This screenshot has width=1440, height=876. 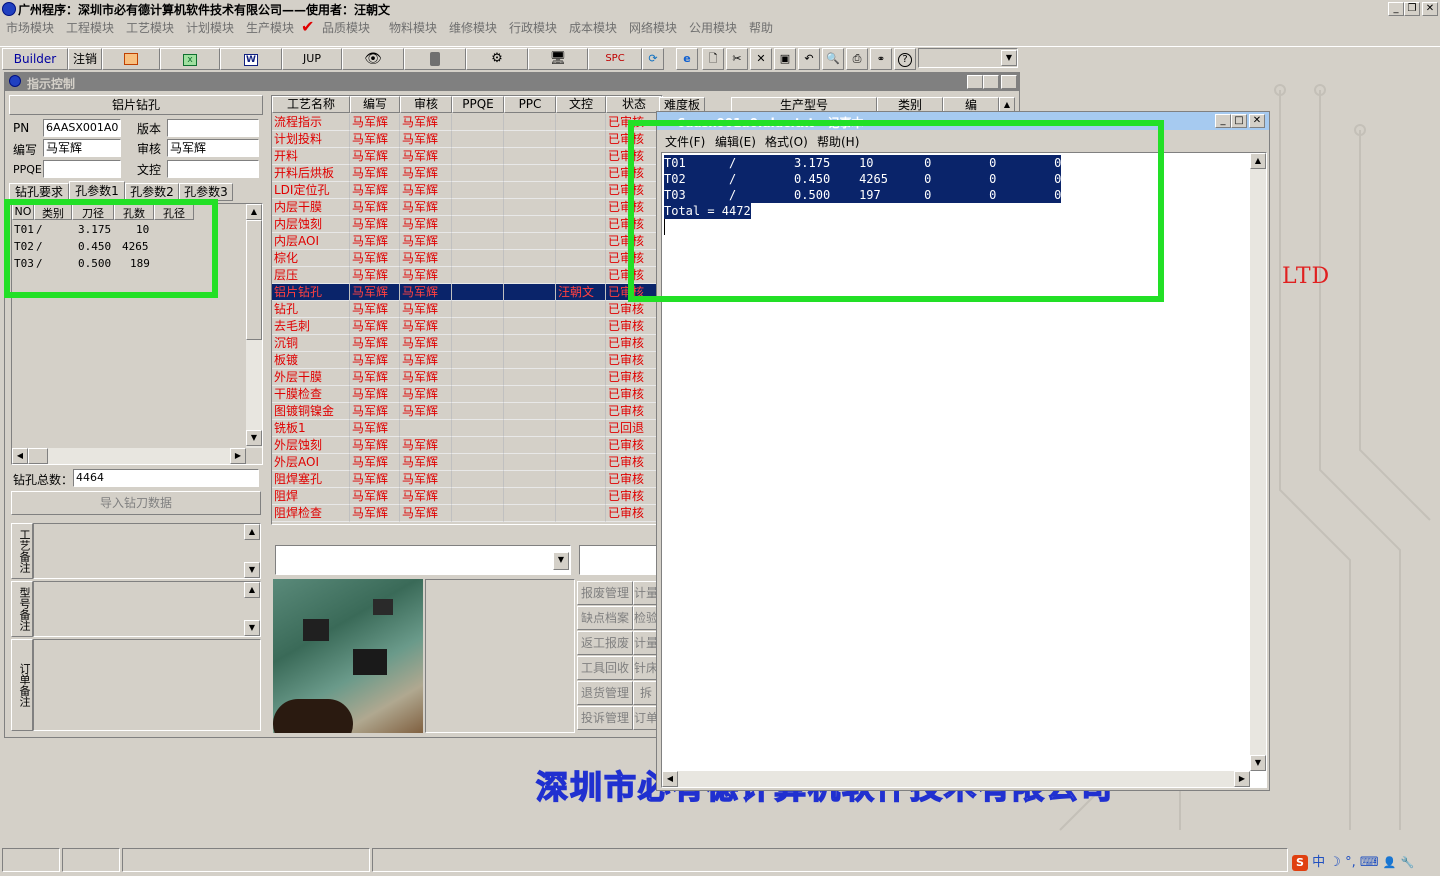 I want to click on version-field, so click(x=213, y=128).